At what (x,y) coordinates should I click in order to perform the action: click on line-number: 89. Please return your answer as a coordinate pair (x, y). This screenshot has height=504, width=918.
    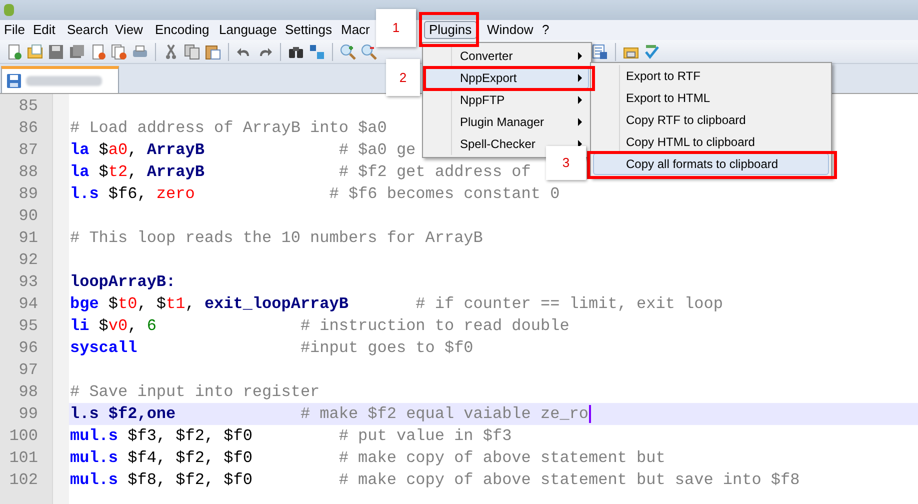
    Looking at the image, I should click on (28, 194).